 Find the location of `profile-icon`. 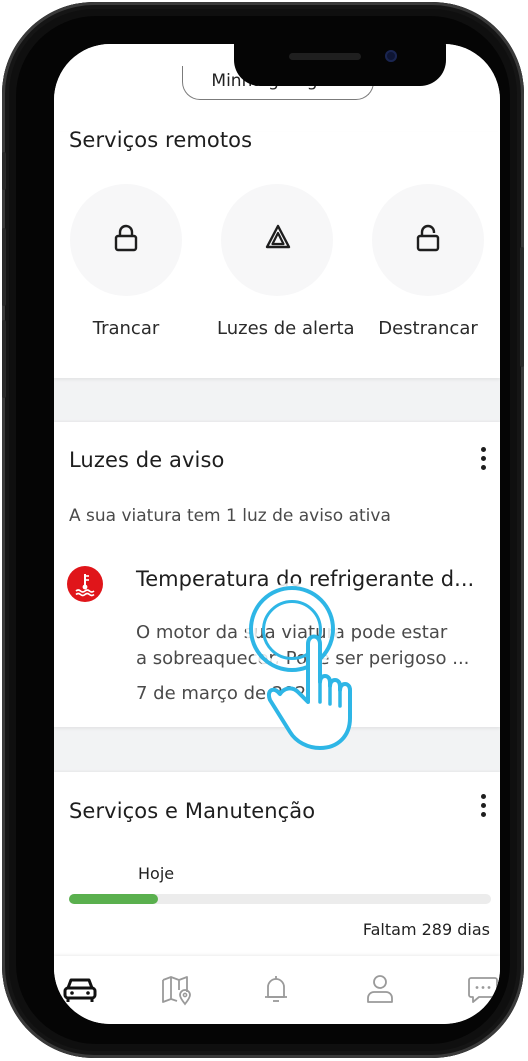

profile-icon is located at coordinates (380, 989).